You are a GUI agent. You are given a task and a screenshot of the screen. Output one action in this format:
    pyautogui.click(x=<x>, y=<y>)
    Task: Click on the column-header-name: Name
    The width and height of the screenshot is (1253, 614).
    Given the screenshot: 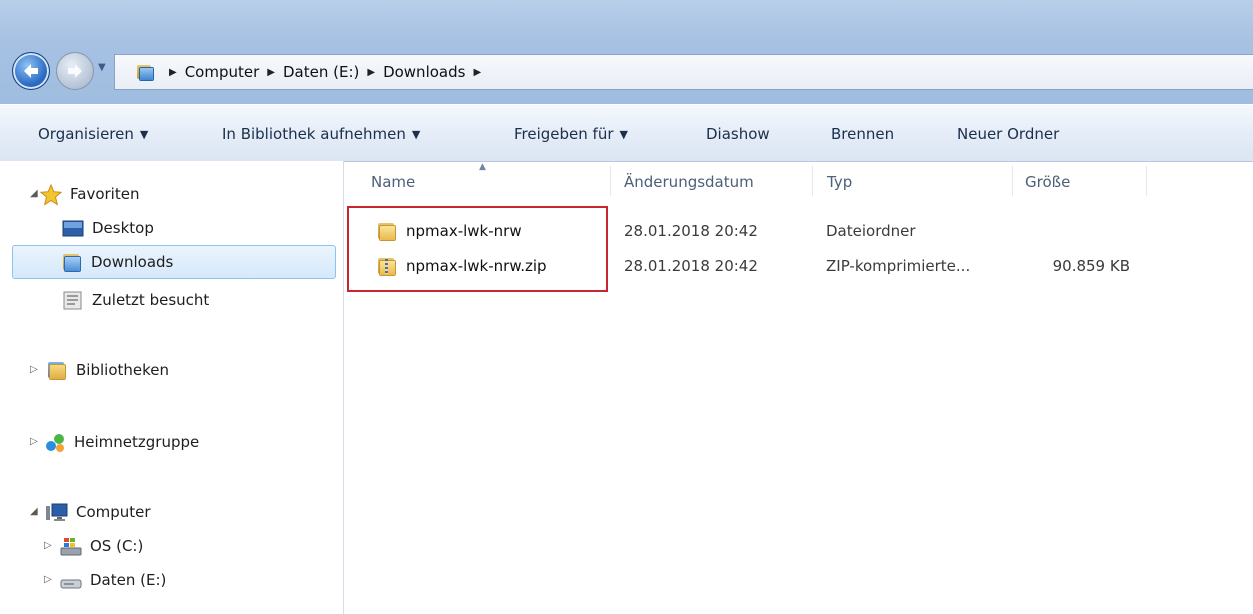 What is the action you would take?
    pyautogui.click(x=393, y=182)
    